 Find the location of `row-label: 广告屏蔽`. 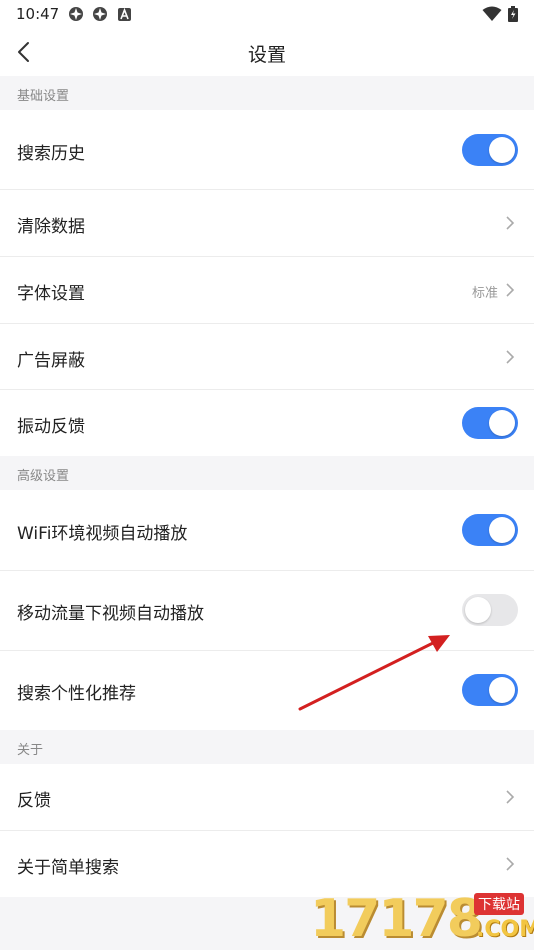

row-label: 广告屏蔽 is located at coordinates (51, 361).